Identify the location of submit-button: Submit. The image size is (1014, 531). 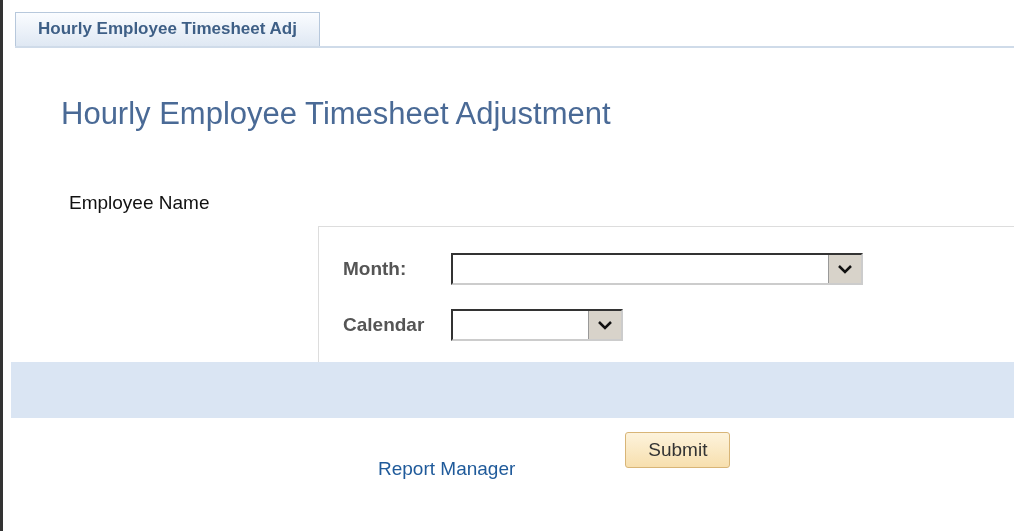
(678, 450).